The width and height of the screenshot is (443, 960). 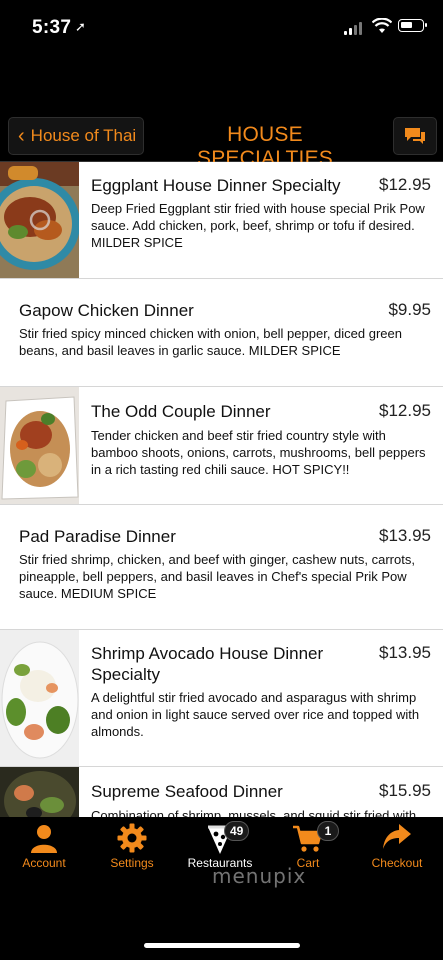 I want to click on location-arrow-icon: ➚, so click(x=80, y=26).